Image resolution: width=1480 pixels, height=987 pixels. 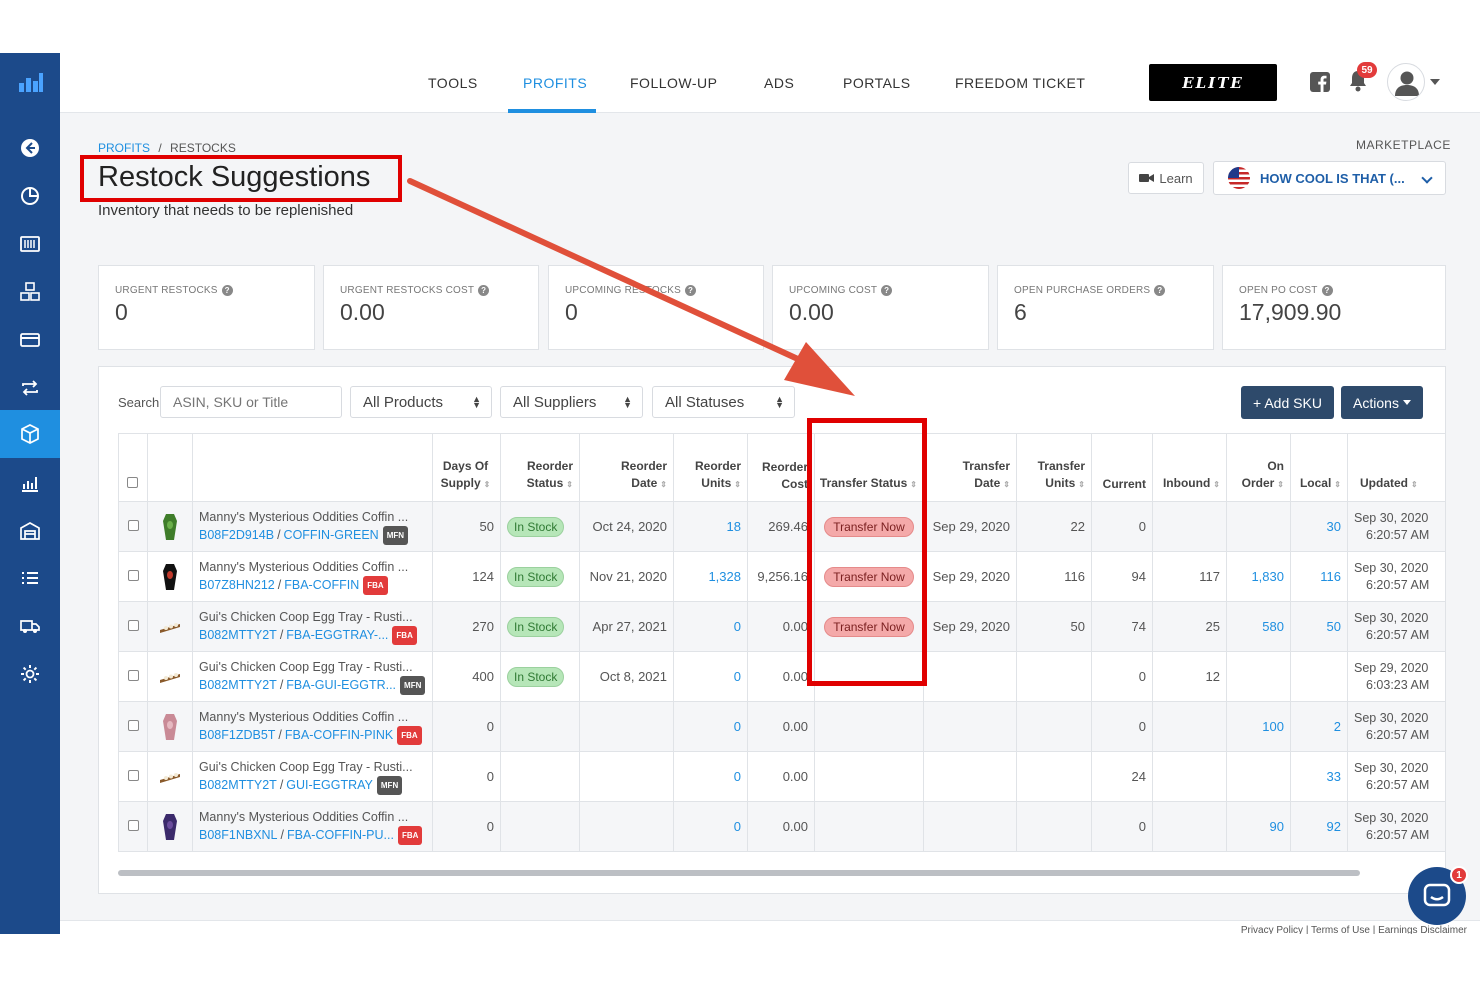 I want to click on add-sku-button: + Add SKU, so click(x=1287, y=402).